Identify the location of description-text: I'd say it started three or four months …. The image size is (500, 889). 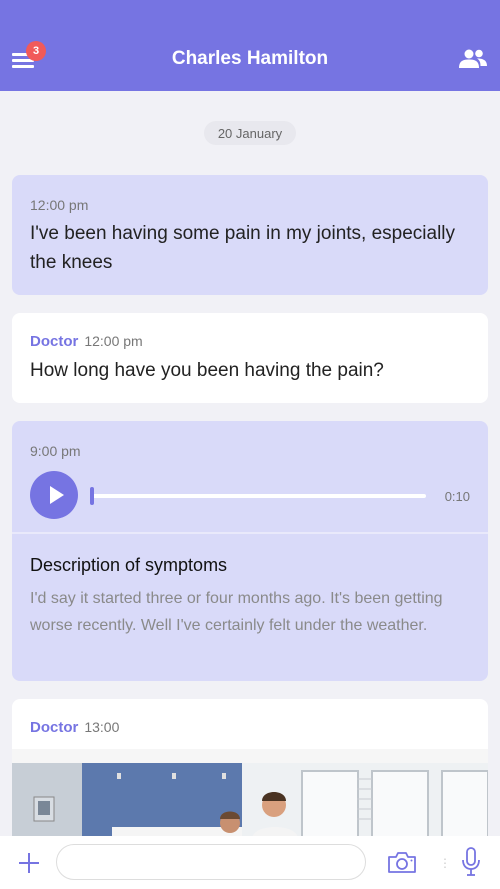
(236, 612).